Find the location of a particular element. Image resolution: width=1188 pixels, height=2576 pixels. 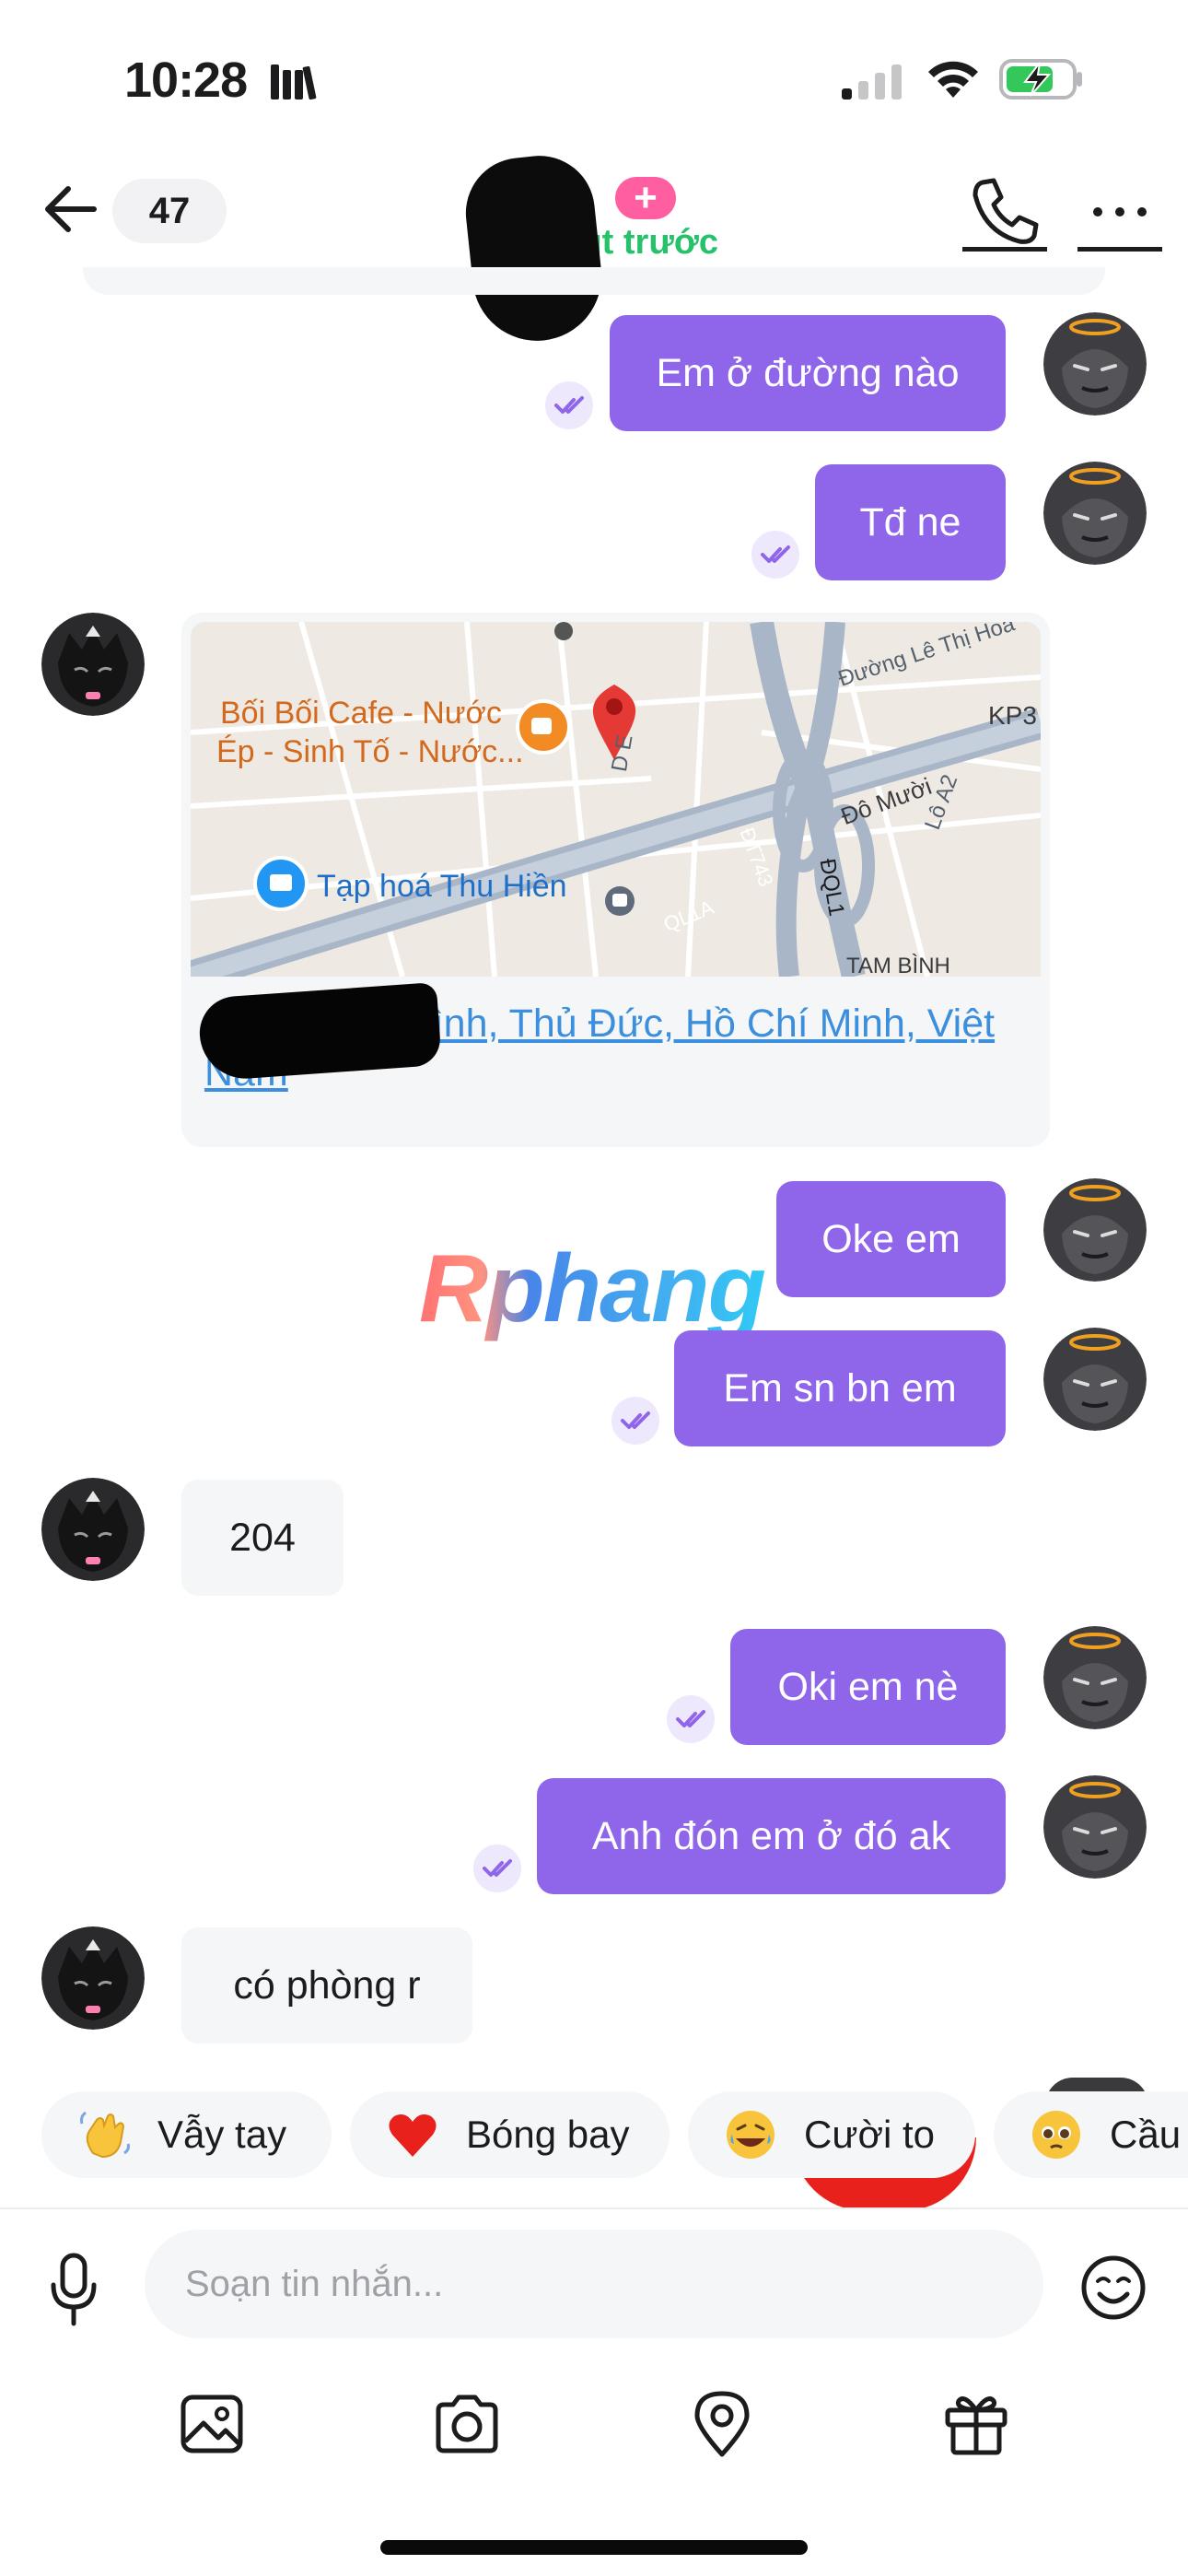

redaction-scribble is located at coordinates (319, 1032).